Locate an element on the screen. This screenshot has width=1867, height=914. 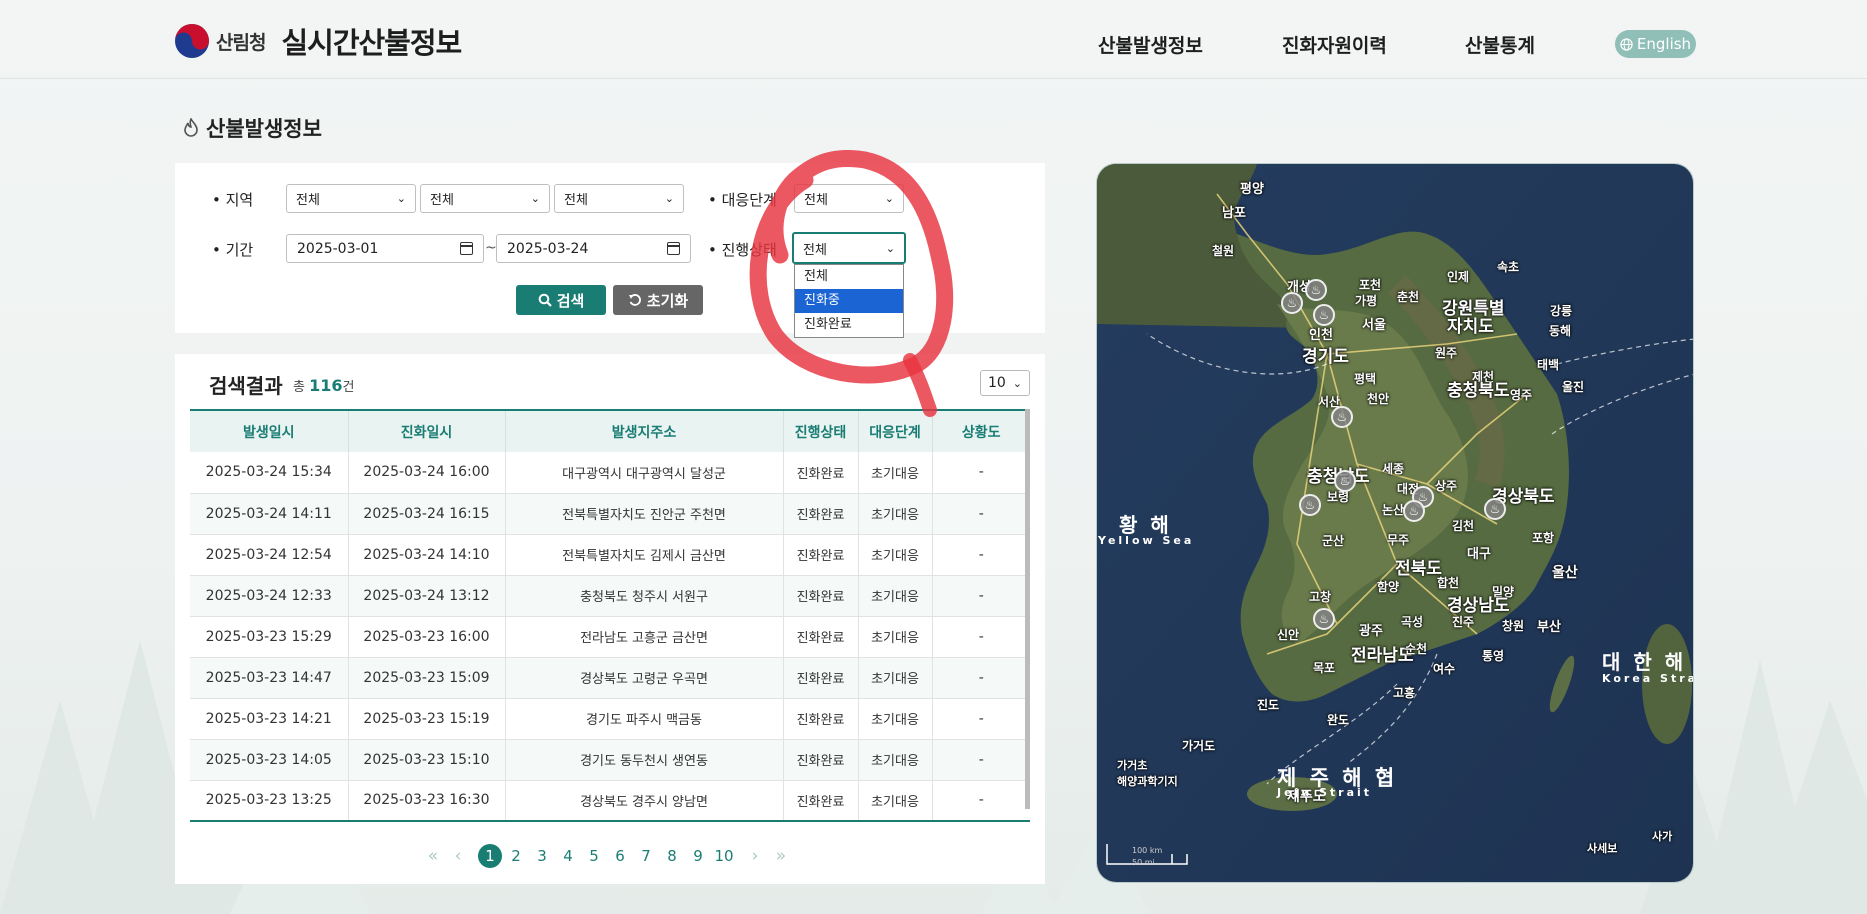
cell-start-time: 2025-03-23 13:25 is located at coordinates (269, 800).